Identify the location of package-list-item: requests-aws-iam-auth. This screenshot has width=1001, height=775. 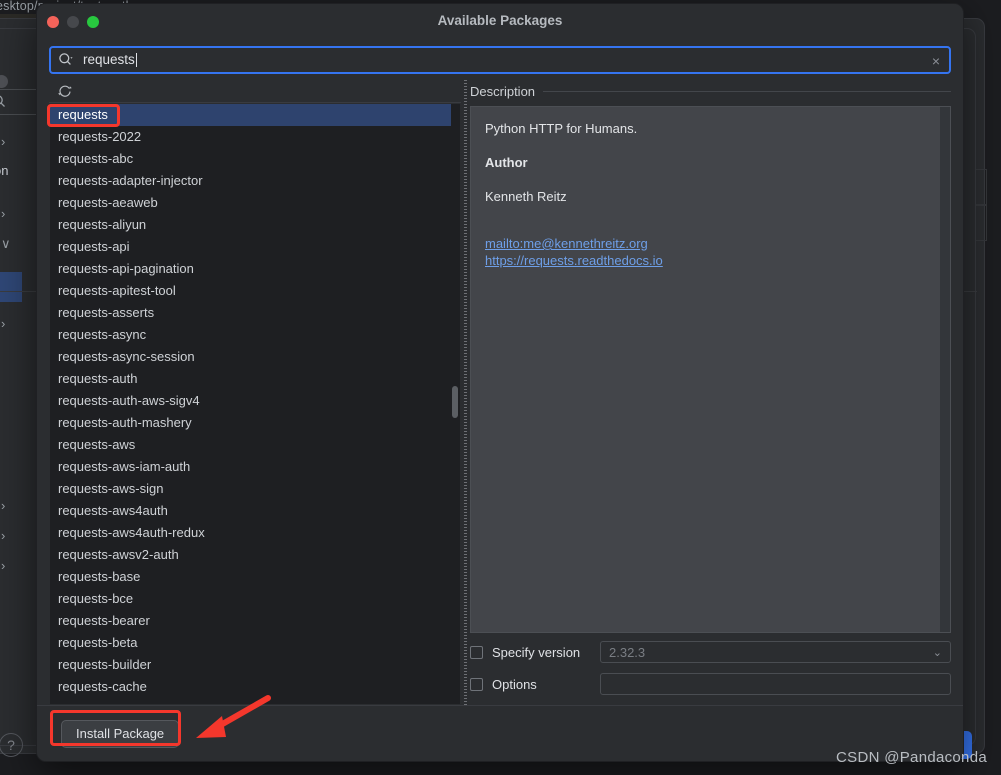
(255, 467).